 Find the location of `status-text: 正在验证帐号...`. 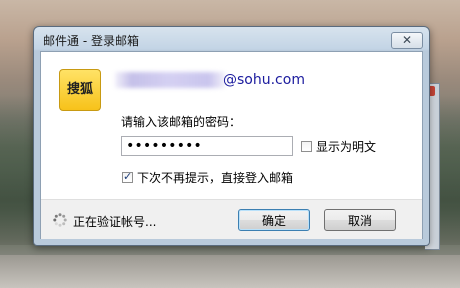

status-text: 正在验证帐号... is located at coordinates (115, 222).